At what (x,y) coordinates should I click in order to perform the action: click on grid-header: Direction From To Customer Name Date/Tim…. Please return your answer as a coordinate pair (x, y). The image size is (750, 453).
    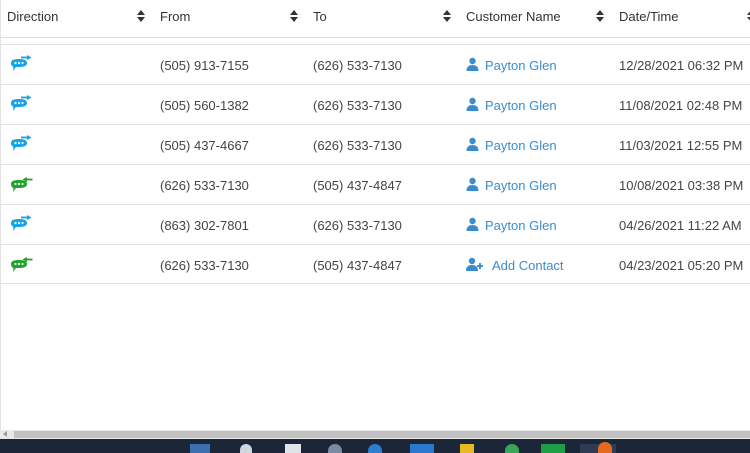
    Looking at the image, I should click on (375, 19).